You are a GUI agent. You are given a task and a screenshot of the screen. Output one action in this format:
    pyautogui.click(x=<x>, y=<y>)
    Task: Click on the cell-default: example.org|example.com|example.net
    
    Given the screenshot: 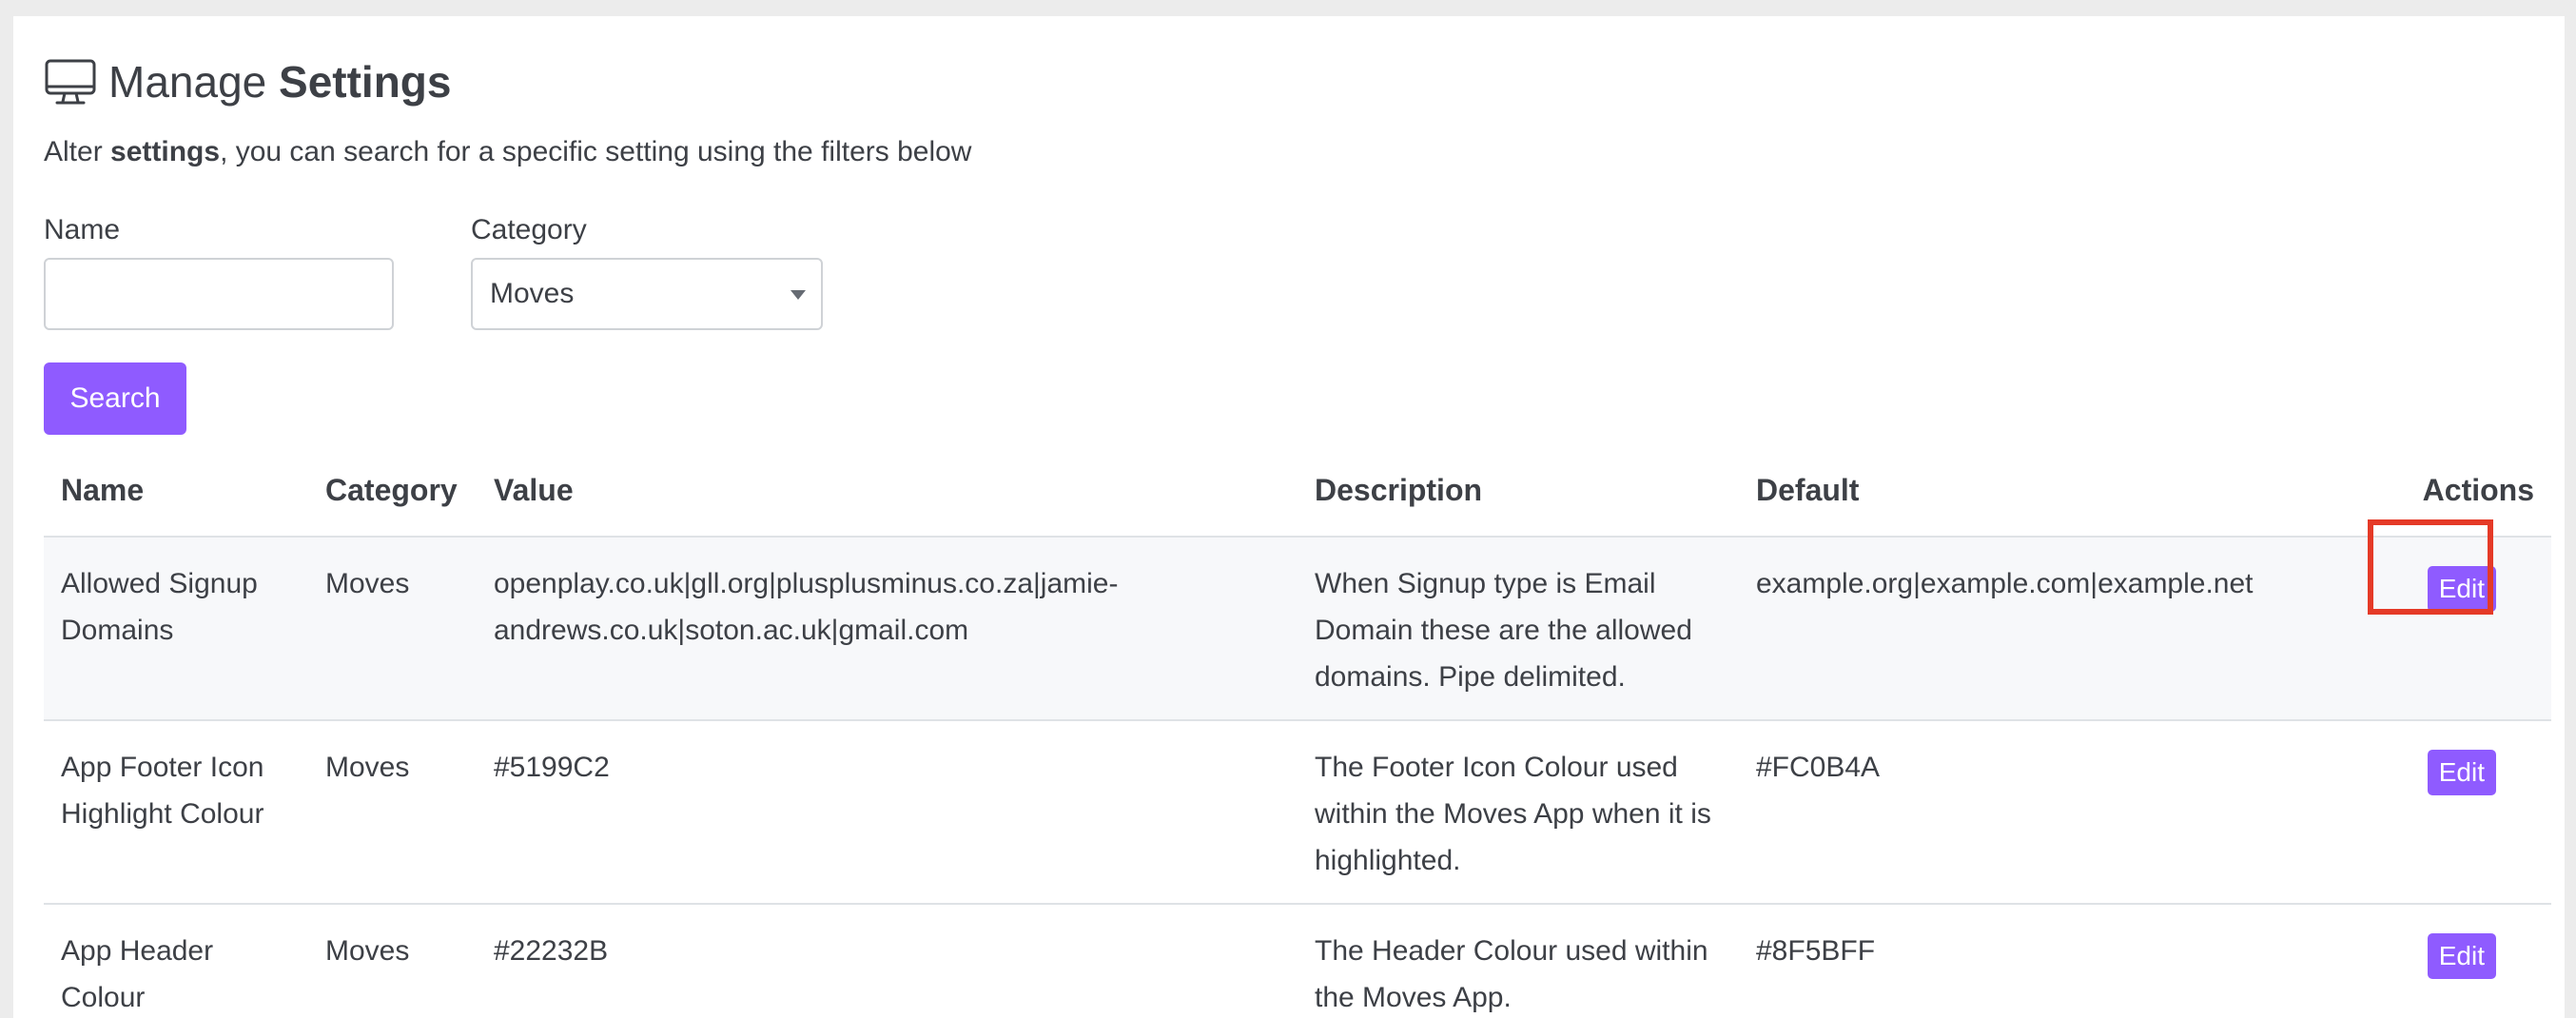 What is the action you would take?
    pyautogui.click(x=2062, y=629)
    